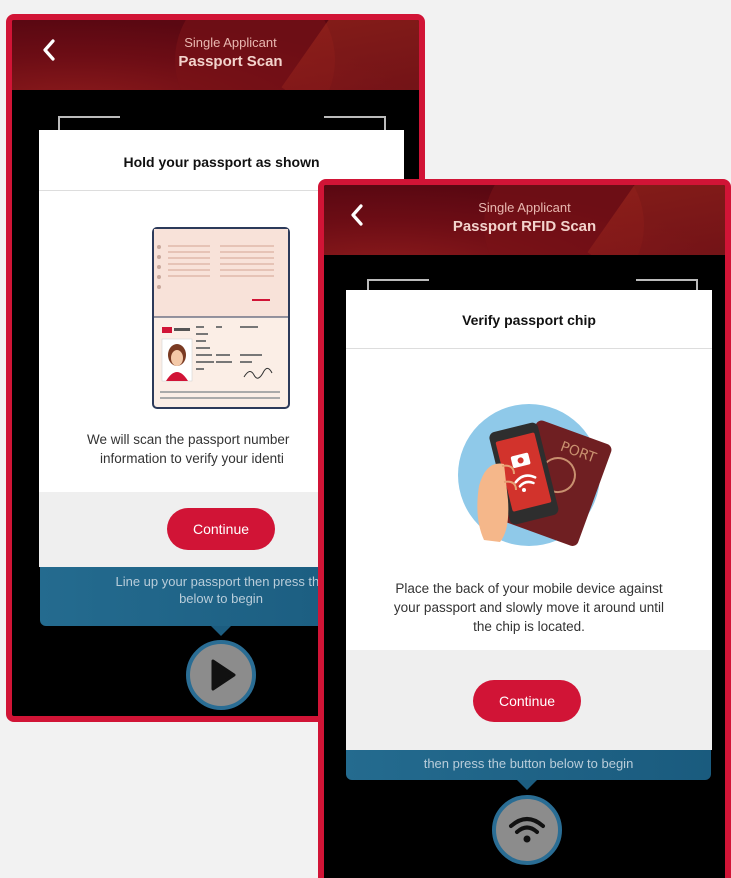 Image resolution: width=731 pixels, height=878 pixels. I want to click on modal-title: Verify passport chip, so click(529, 320).